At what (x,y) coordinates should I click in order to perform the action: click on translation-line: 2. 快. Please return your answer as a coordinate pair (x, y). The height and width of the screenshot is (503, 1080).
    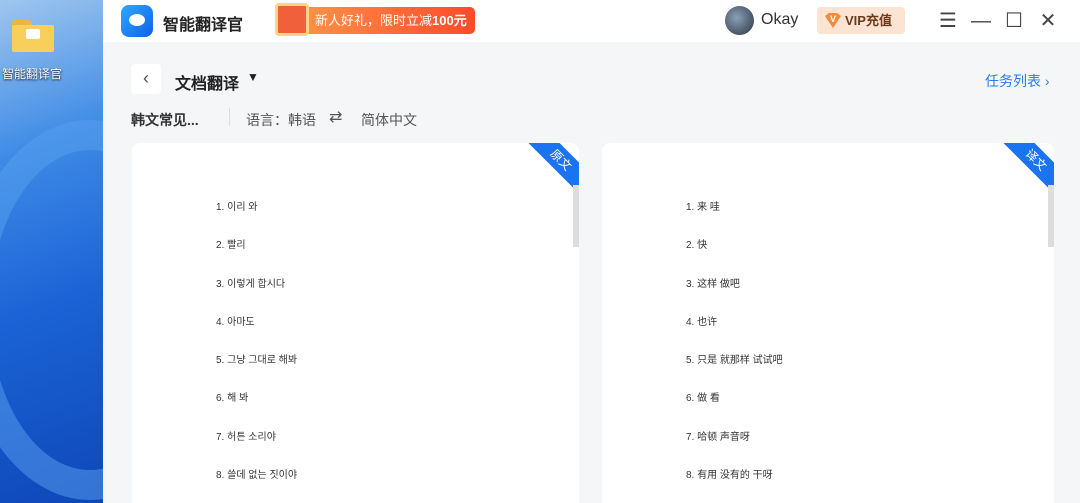
    Looking at the image, I should click on (697, 246).